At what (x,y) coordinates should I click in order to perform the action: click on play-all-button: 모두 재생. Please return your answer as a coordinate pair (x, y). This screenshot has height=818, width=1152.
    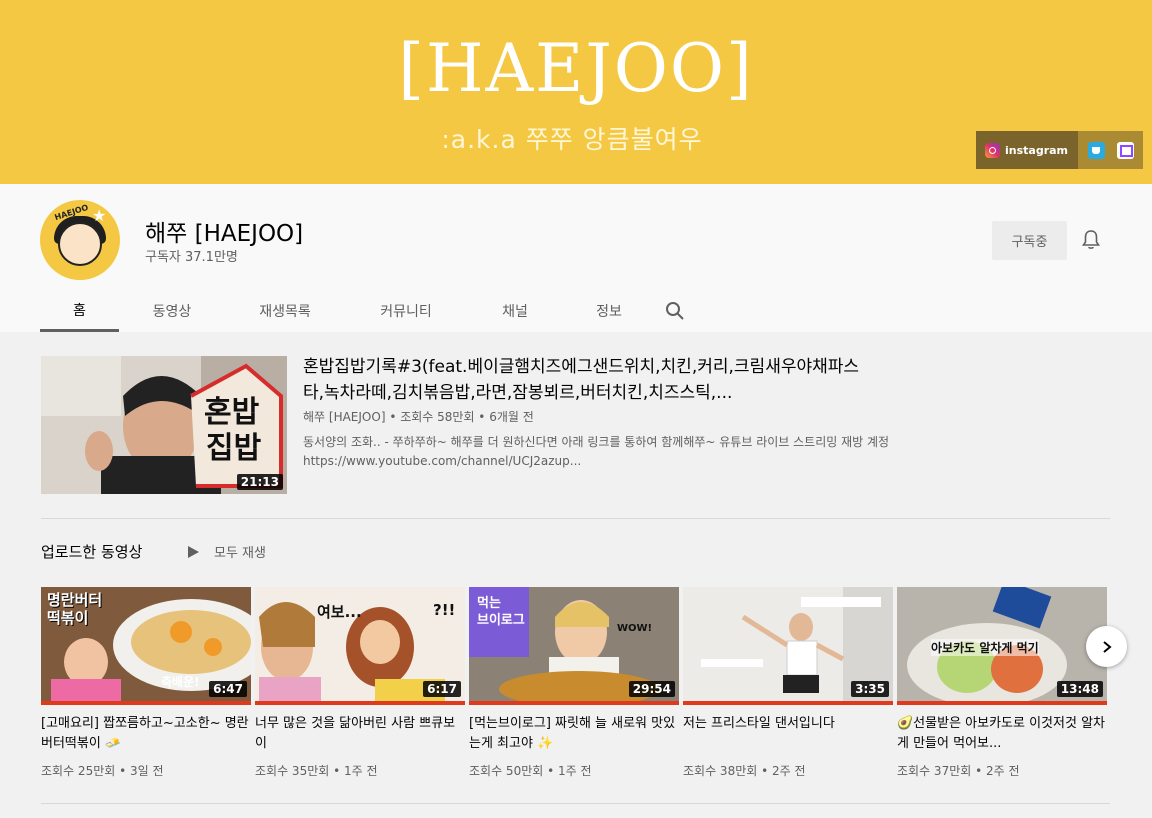
    Looking at the image, I should click on (227, 551).